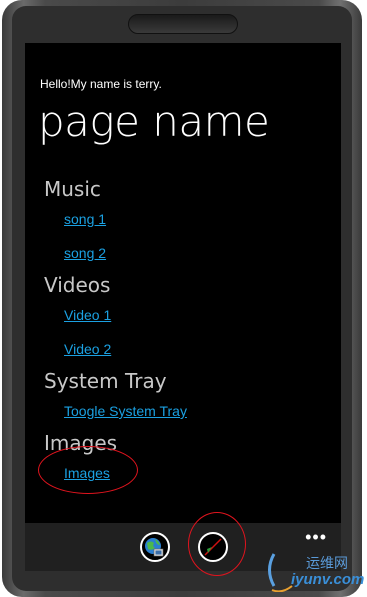  Describe the element at coordinates (328, 579) in the screenshot. I see `watermark-en-text: iyunv.com` at that location.